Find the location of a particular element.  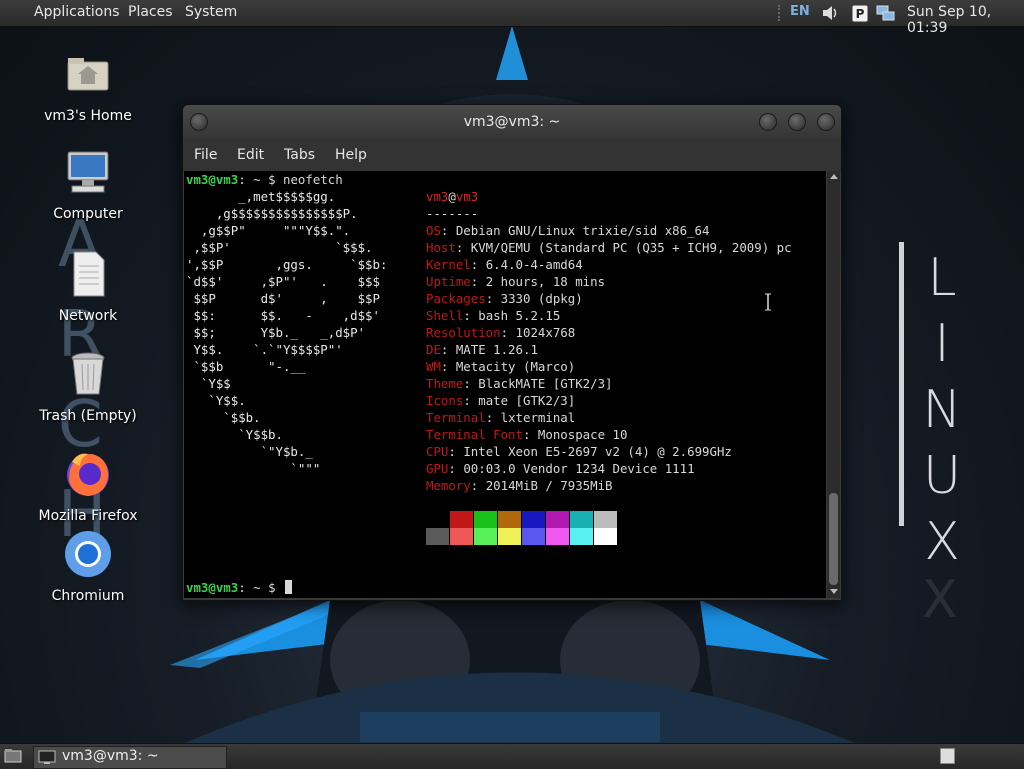

info-value: MATE 1.26.1 is located at coordinates (496, 349).